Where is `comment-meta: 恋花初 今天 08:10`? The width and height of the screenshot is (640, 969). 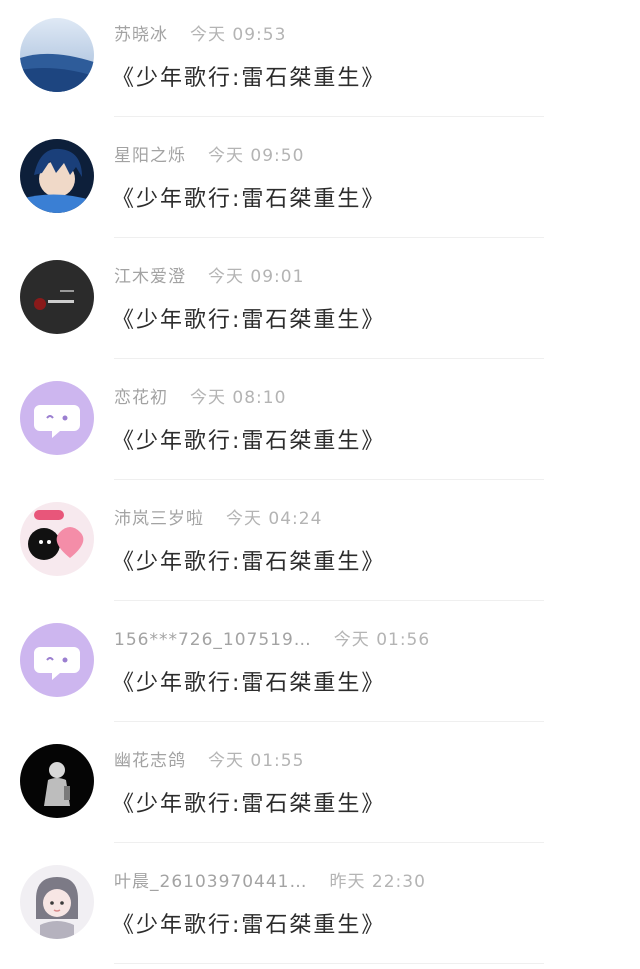
comment-meta: 恋花初 今天 08:10 is located at coordinates (200, 395).